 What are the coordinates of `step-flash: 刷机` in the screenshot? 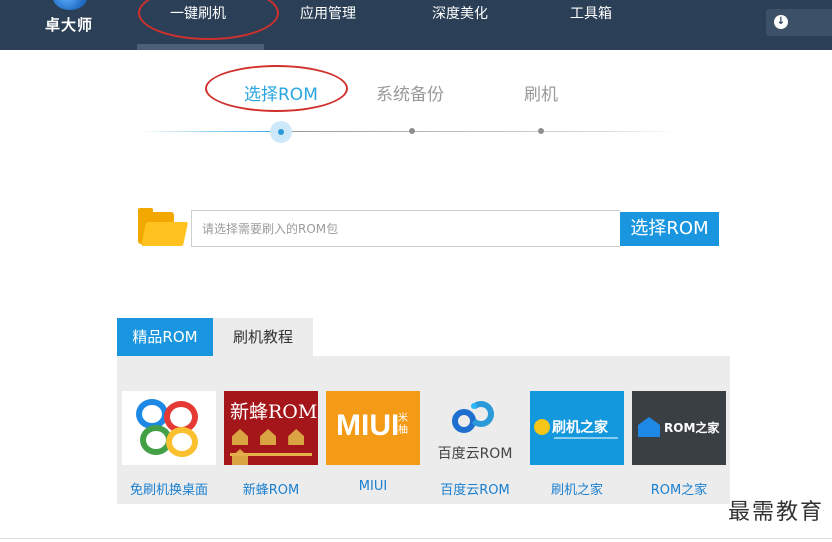 It's located at (541, 95).